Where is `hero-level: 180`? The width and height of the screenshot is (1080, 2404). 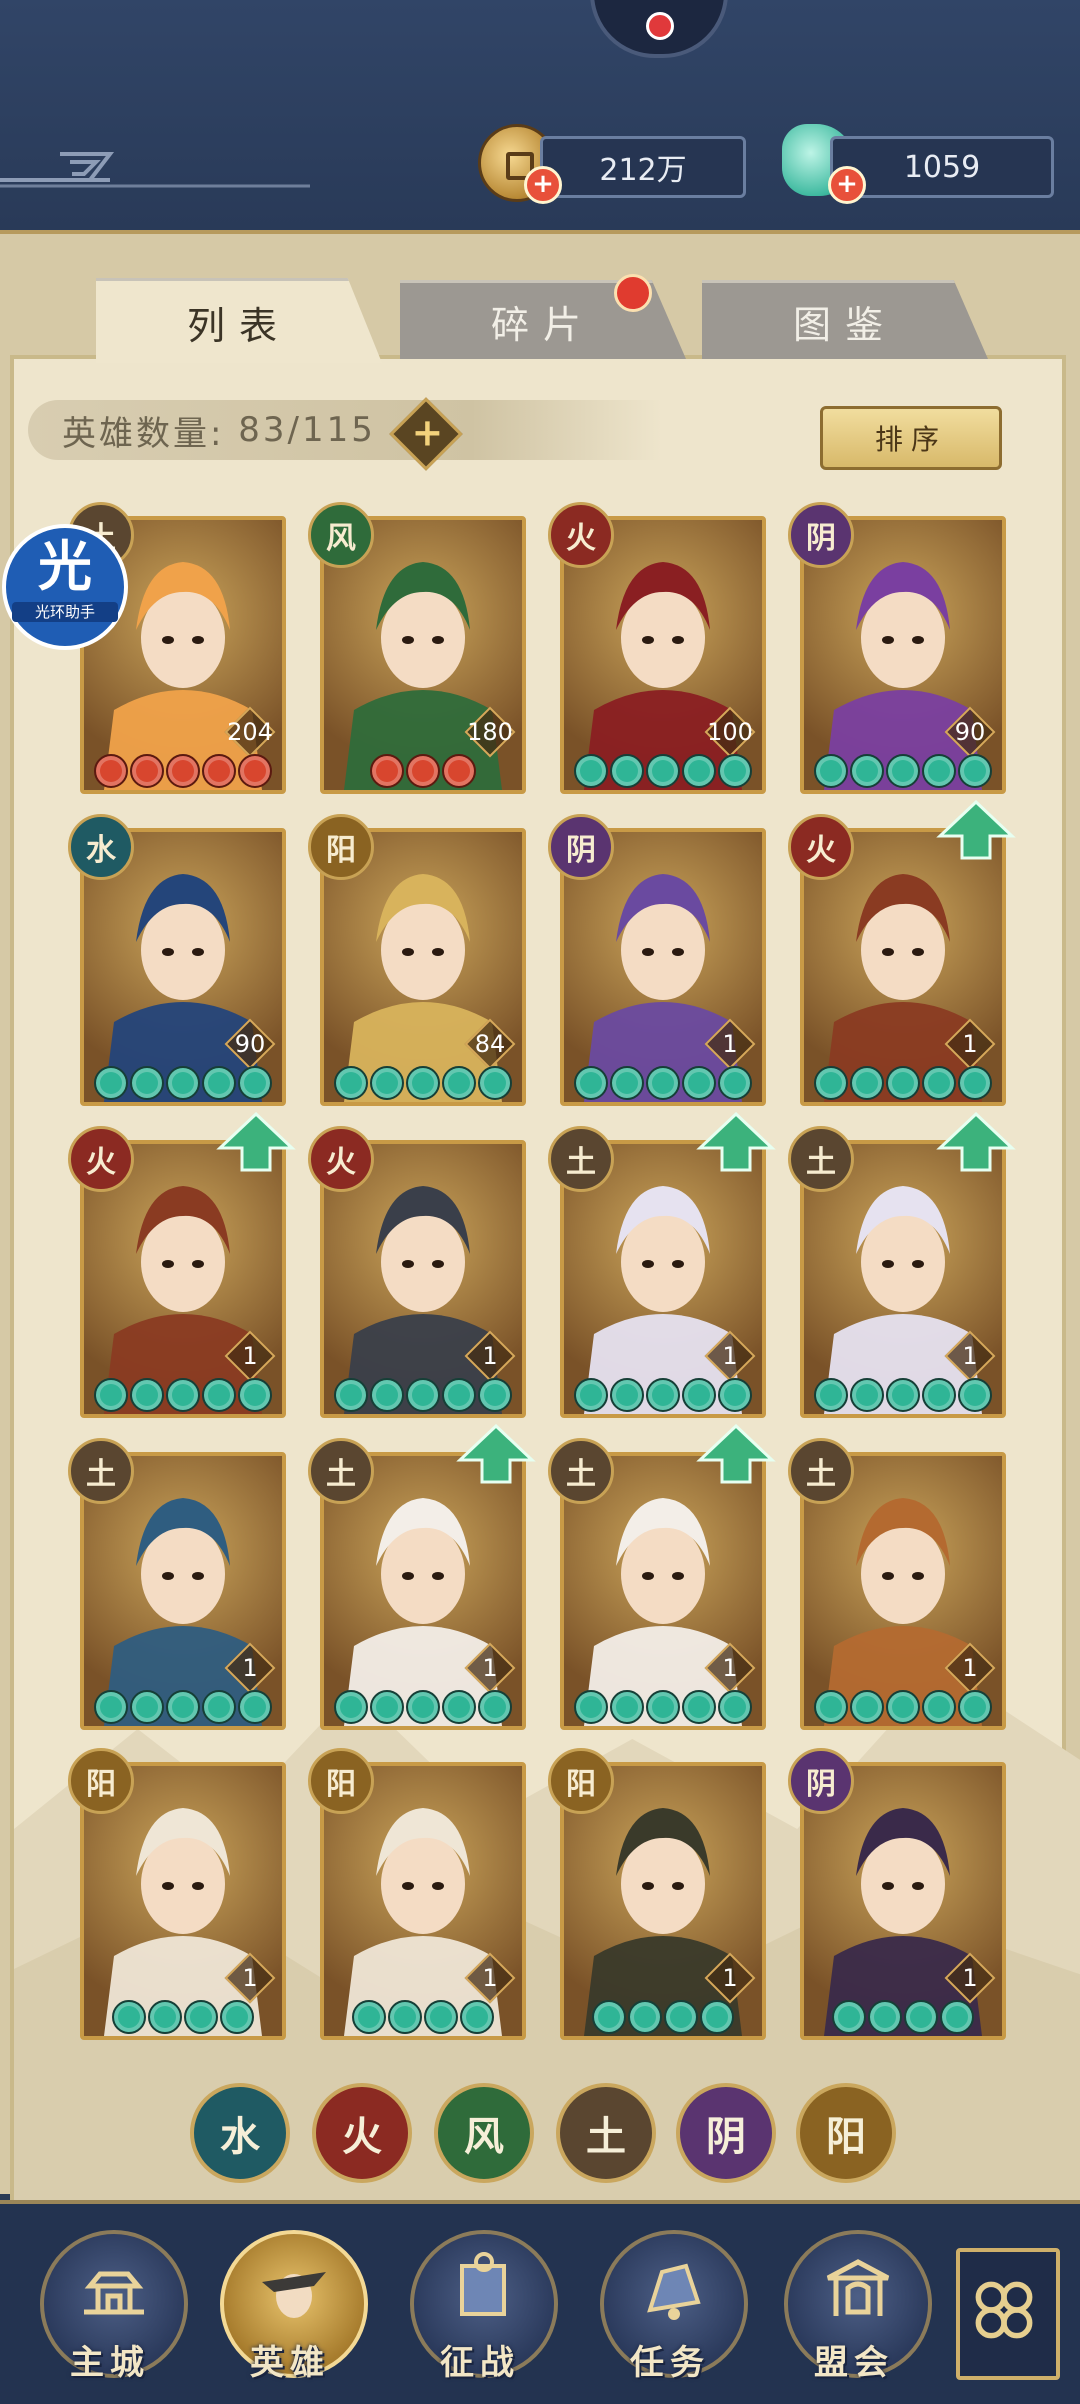 hero-level: 180 is located at coordinates (490, 732).